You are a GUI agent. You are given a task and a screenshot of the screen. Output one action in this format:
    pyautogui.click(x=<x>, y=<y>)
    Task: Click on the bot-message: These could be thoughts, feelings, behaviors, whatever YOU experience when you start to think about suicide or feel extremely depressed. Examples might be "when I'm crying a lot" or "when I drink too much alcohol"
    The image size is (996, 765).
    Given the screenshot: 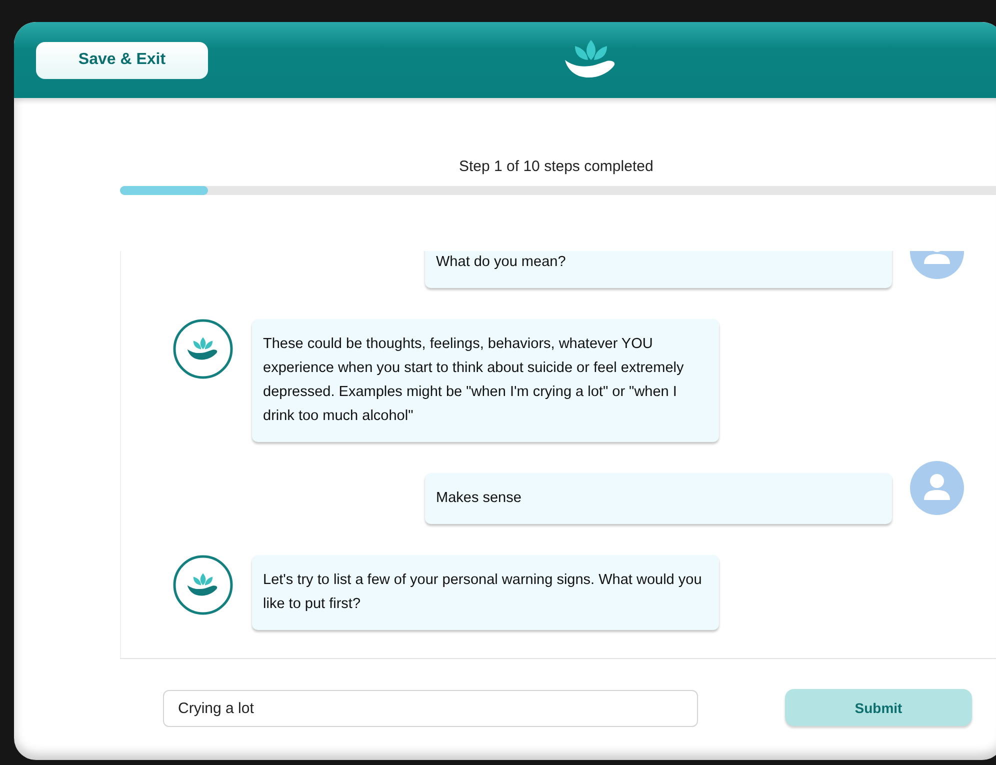 What is the action you would take?
    pyautogui.click(x=485, y=380)
    